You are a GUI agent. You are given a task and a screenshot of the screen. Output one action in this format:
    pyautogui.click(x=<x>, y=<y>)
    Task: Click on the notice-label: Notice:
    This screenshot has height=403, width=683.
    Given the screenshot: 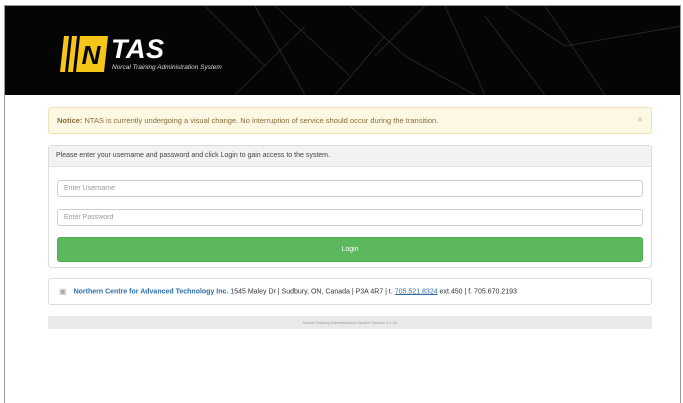 What is the action you would take?
    pyautogui.click(x=70, y=120)
    